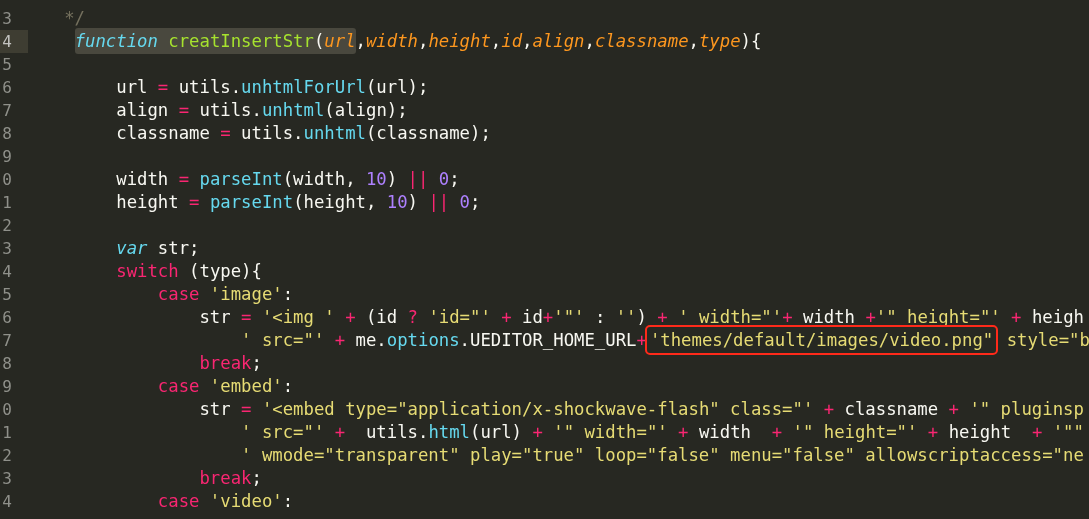 The height and width of the screenshot is (519, 1089). What do you see at coordinates (397, 41) in the screenshot?
I see `code-line: function creatInsertStr(url,width,height,id,align,classname,type){` at bounding box center [397, 41].